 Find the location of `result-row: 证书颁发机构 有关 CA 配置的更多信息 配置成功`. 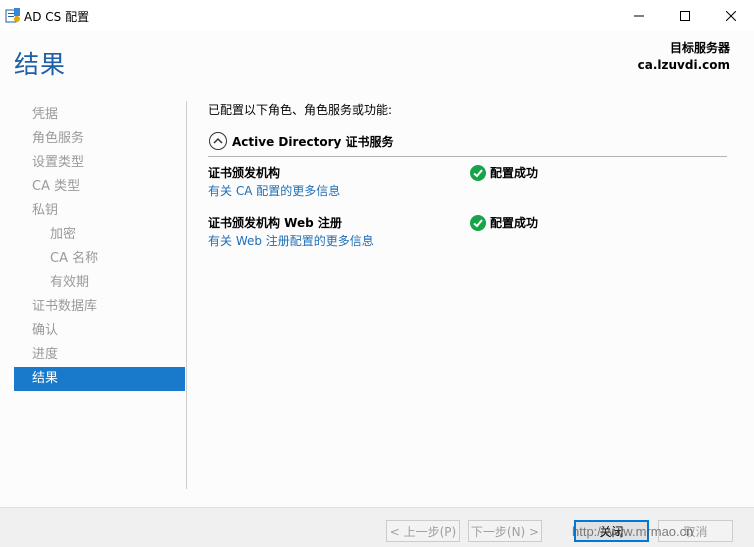

result-row: 证书颁发机构 有关 CA 配置的更多信息 配置成功 is located at coordinates (468, 182).